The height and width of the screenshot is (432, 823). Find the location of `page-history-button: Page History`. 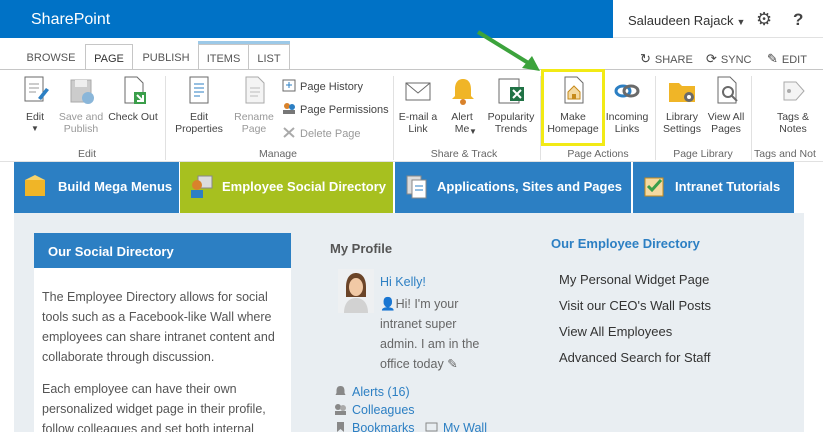

page-history-button: Page History is located at coordinates (322, 86).